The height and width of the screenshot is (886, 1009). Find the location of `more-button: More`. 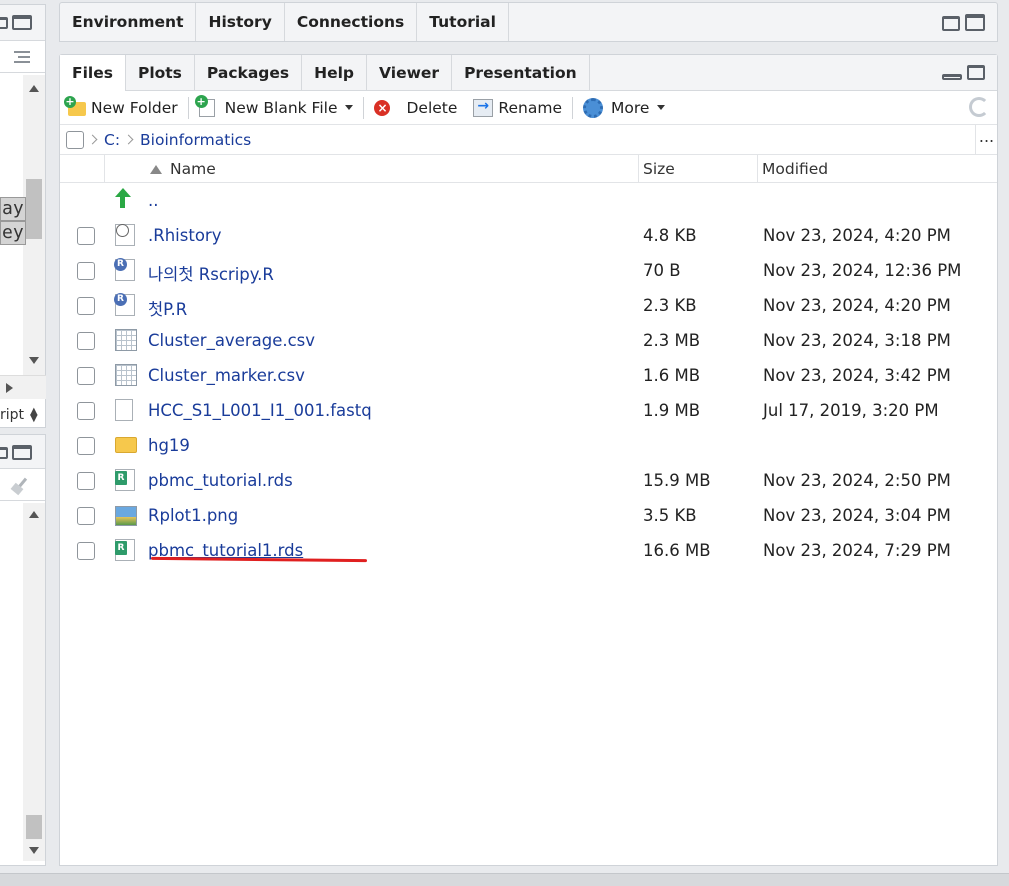

more-button: More is located at coordinates (624, 107).